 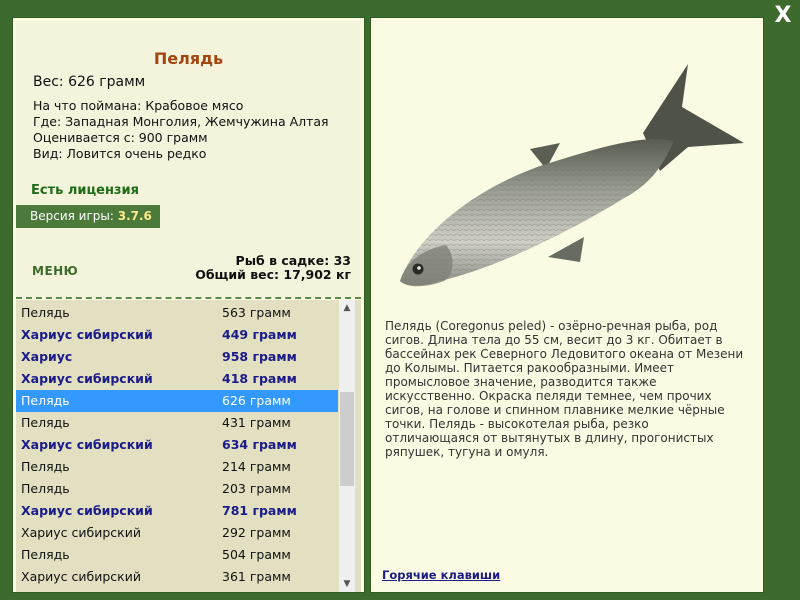 I want to click on catch-fish-weight: 634 грамм, so click(x=259, y=444).